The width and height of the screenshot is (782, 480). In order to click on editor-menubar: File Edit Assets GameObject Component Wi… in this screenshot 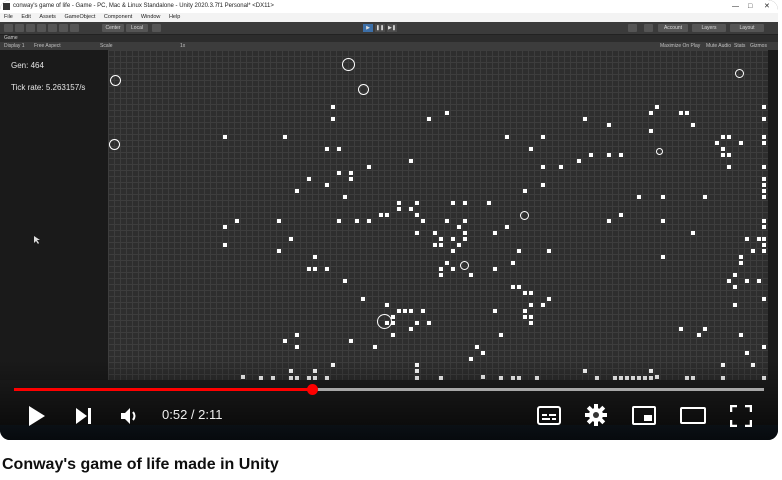, I will do `click(389, 17)`.